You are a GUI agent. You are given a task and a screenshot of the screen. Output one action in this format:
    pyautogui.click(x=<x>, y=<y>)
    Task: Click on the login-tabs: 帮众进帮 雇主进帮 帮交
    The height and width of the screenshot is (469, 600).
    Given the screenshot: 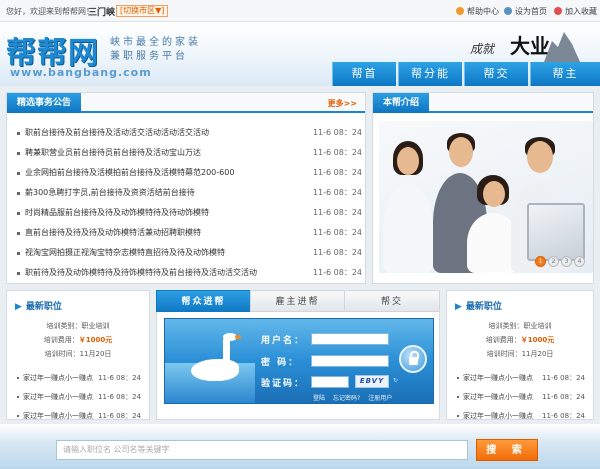 What is the action you would take?
    pyautogui.click(x=298, y=301)
    